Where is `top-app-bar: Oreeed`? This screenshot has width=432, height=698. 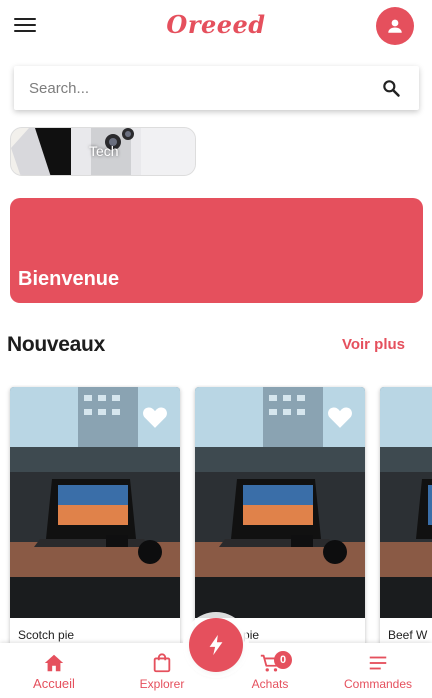 top-app-bar: Oreeed is located at coordinates (216, 28).